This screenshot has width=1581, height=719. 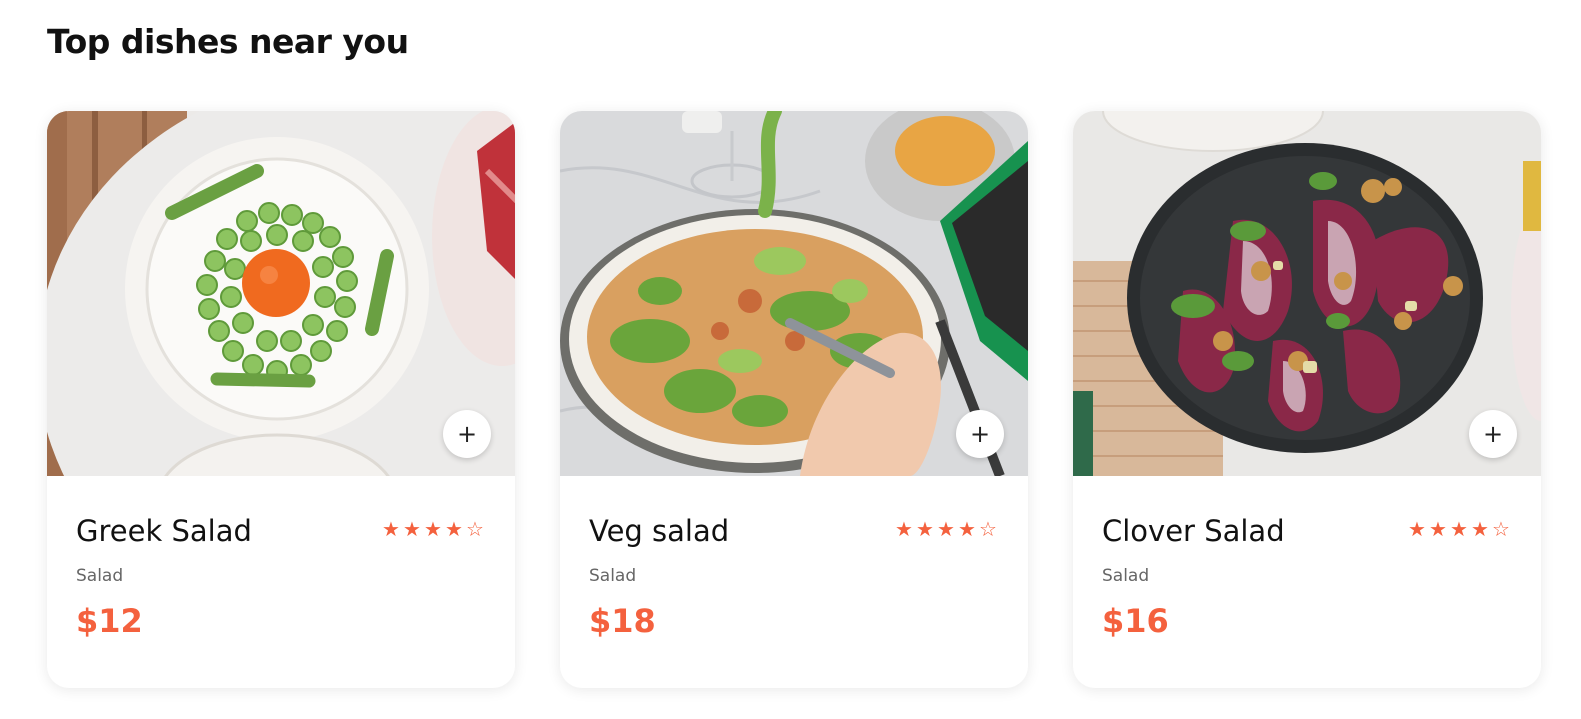 What do you see at coordinates (1307, 582) in the screenshot?
I see `dish-info: Clover Salad ★ ★ ★ ★ ☆ Salad $16` at bounding box center [1307, 582].